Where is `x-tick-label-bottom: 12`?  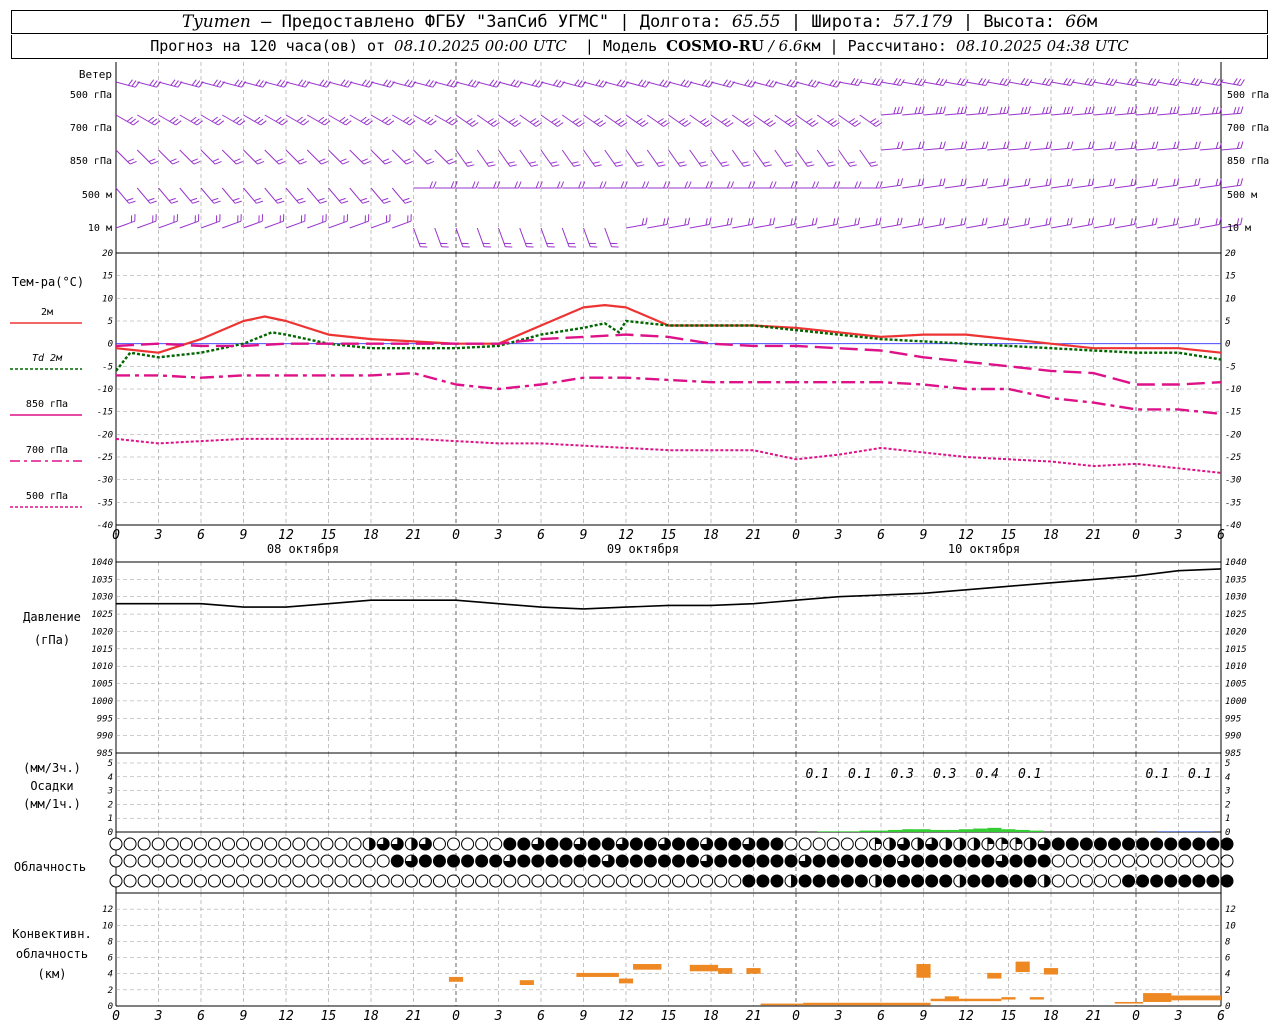 x-tick-label-bottom: 12 is located at coordinates (286, 1016).